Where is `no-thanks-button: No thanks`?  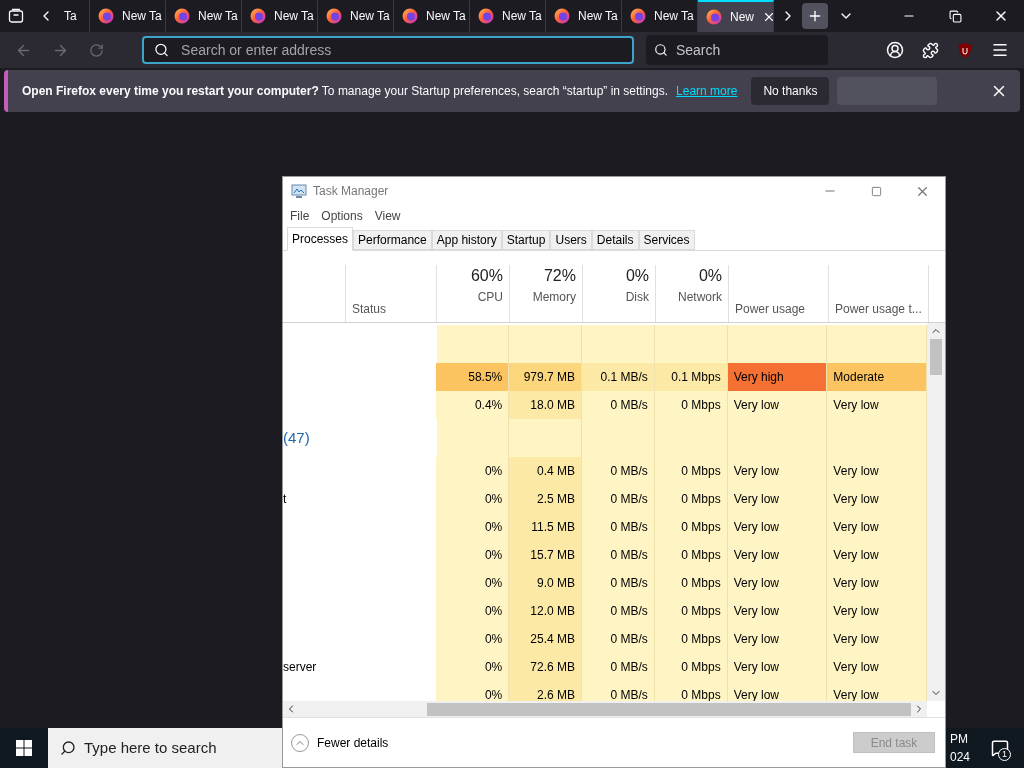
no-thanks-button: No thanks is located at coordinates (790, 91).